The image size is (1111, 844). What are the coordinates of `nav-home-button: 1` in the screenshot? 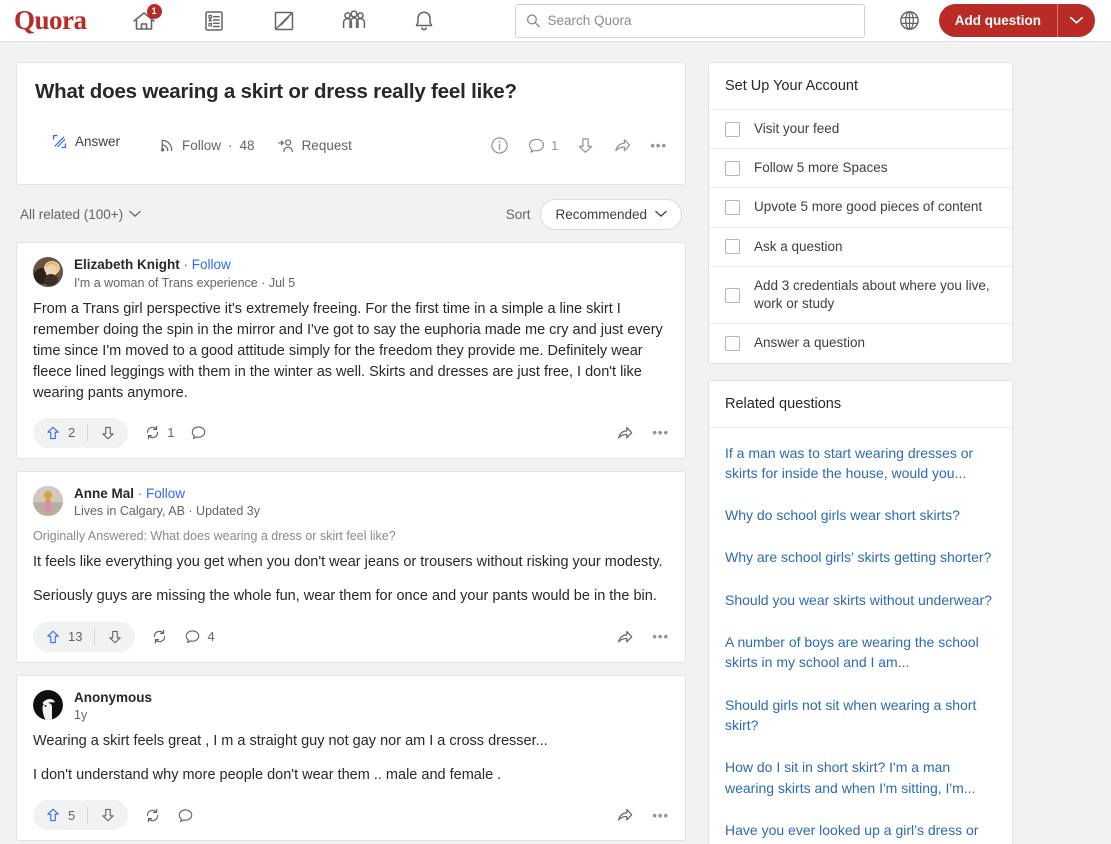 It's located at (144, 21).